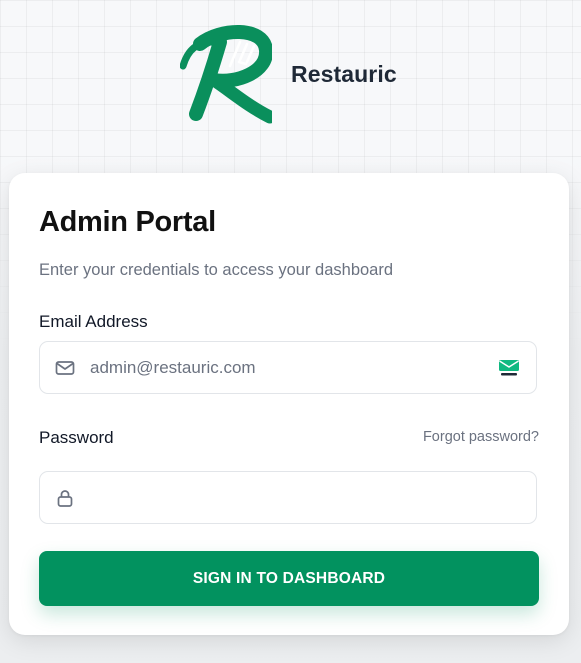 This screenshot has width=581, height=663. Describe the element at coordinates (76, 437) in the screenshot. I see `password-label: Password` at that location.